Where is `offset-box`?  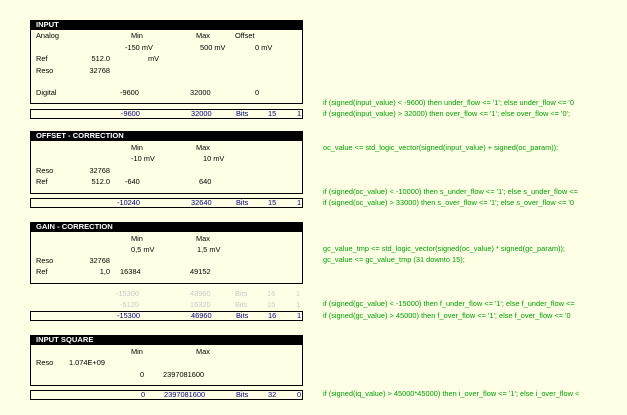 offset-box is located at coordinates (166, 167).